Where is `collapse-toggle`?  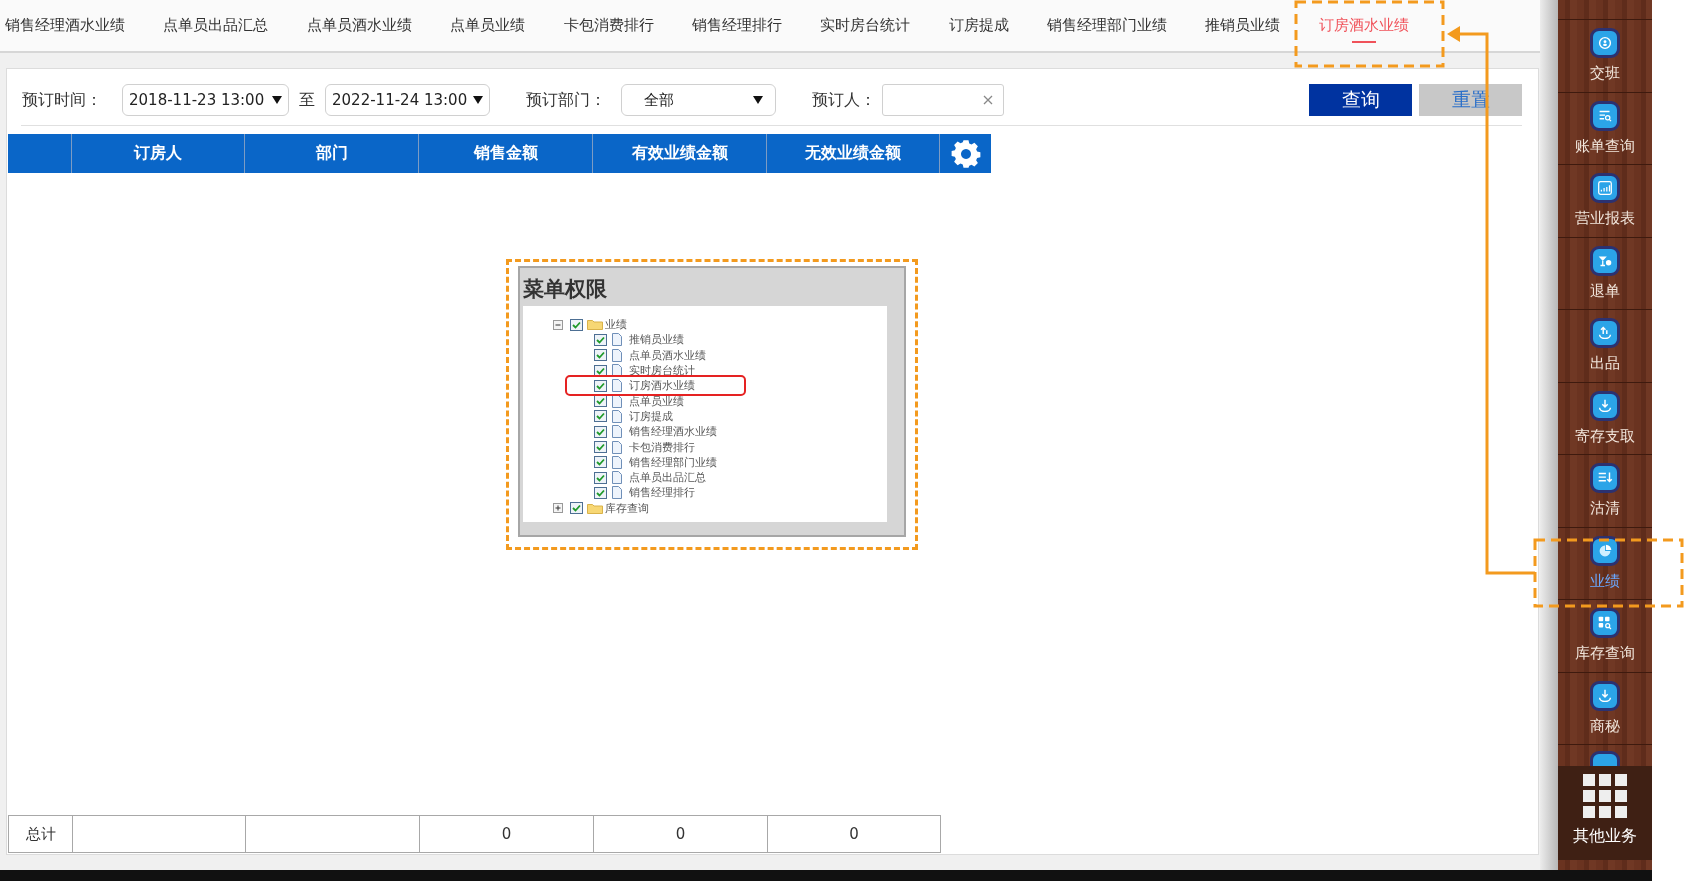 collapse-toggle is located at coordinates (558, 324).